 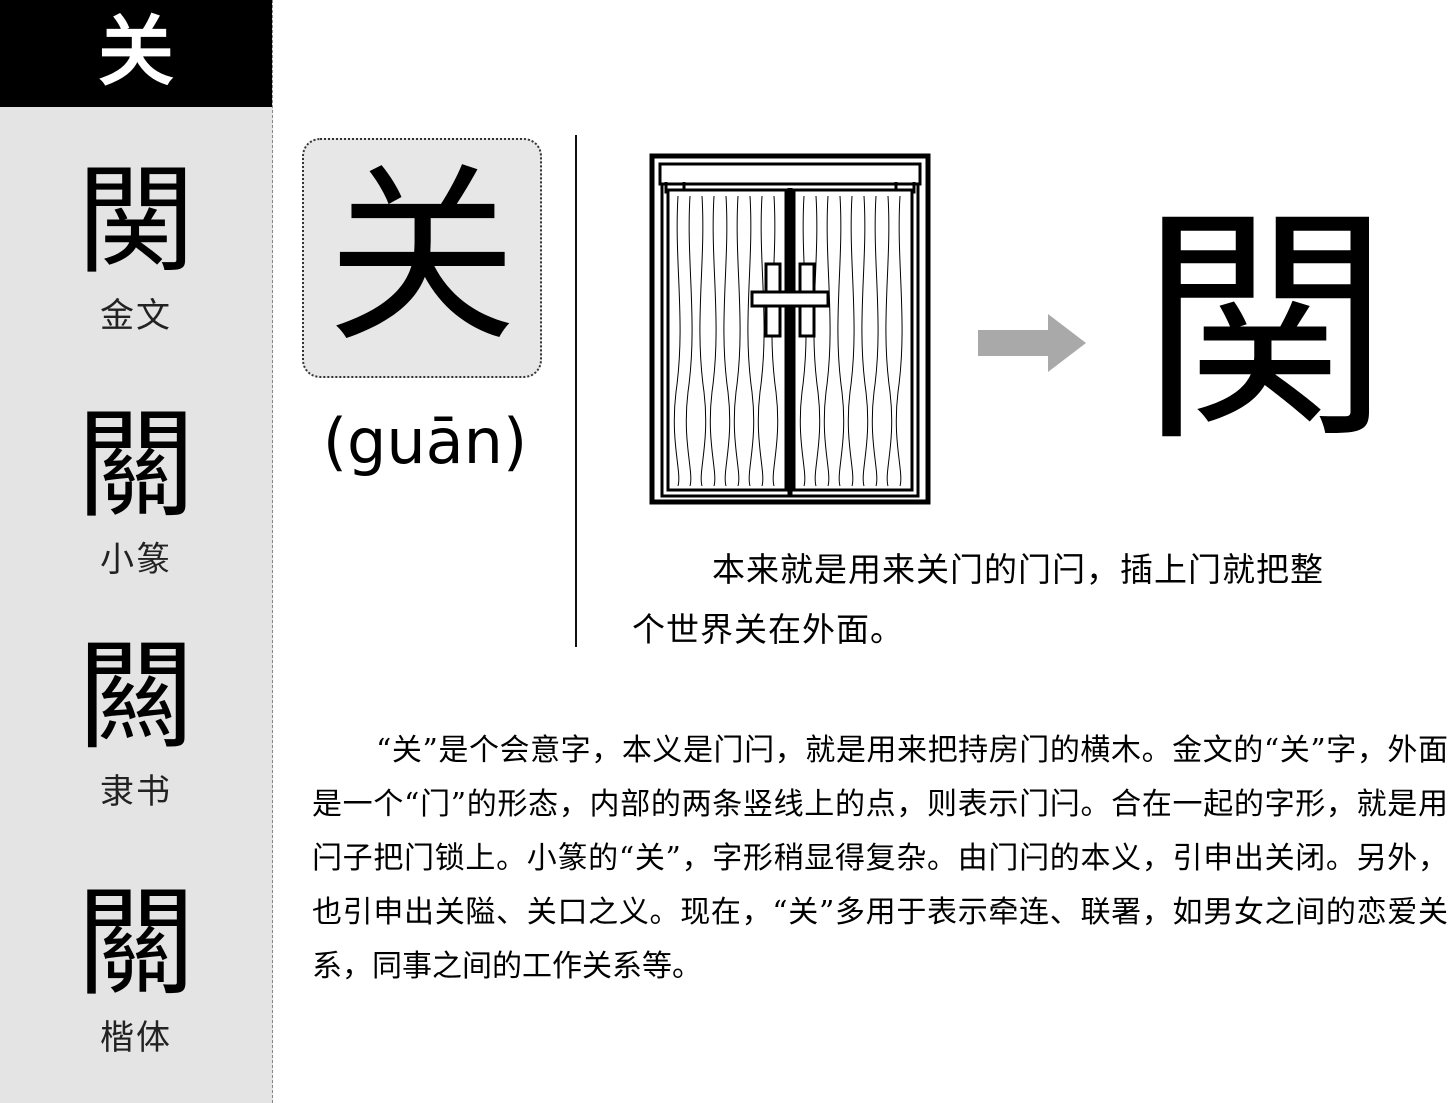 I want to click on ancient-form-glyph: 関, so click(x=1265, y=329).